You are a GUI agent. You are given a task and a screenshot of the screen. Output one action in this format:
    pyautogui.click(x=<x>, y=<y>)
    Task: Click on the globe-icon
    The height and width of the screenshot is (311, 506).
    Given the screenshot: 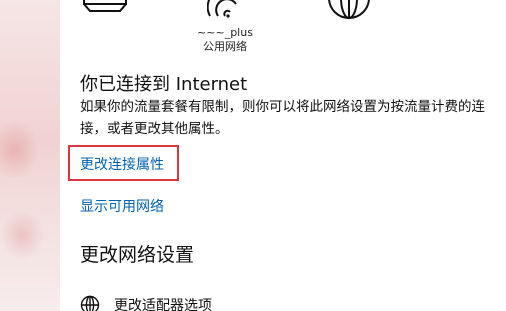 What is the action you would take?
    pyautogui.click(x=349, y=9)
    